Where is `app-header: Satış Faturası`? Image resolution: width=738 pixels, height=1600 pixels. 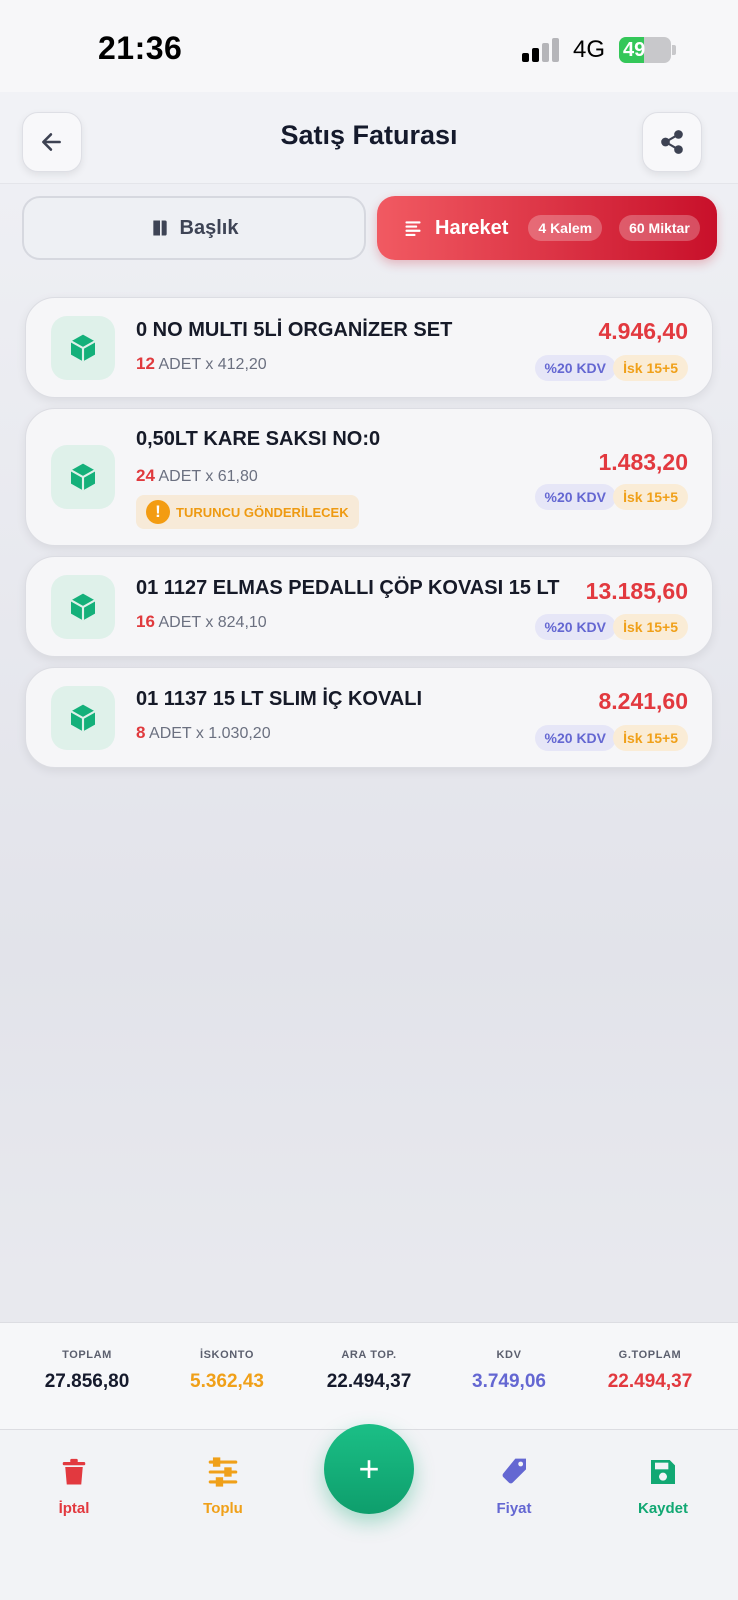 app-header: Satış Faturası is located at coordinates (369, 138).